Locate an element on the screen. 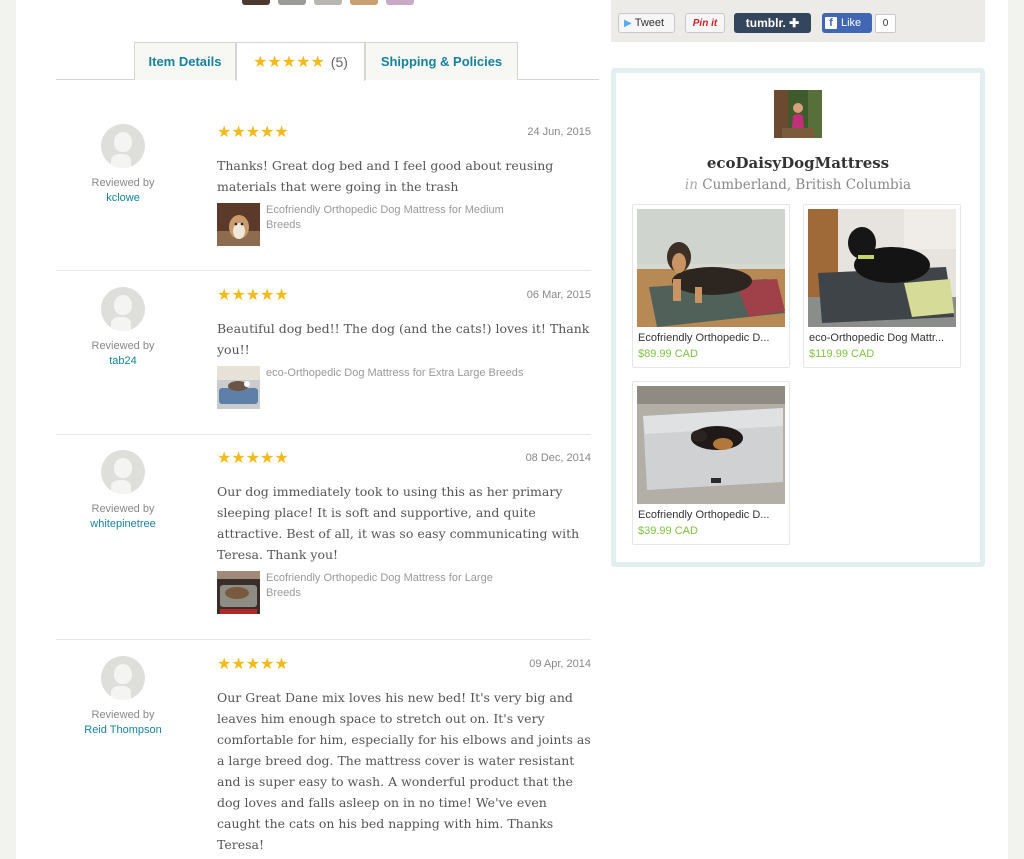 The height and width of the screenshot is (859, 1024). tumblr-button: tumblr. ✚ is located at coordinates (772, 23).